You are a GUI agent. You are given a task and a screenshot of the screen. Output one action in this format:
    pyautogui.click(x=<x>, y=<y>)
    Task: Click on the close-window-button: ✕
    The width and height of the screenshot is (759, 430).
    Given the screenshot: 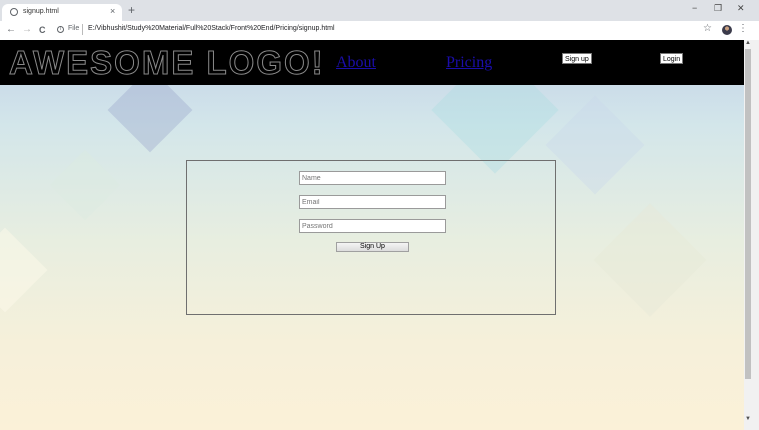 What is the action you would take?
    pyautogui.click(x=741, y=8)
    